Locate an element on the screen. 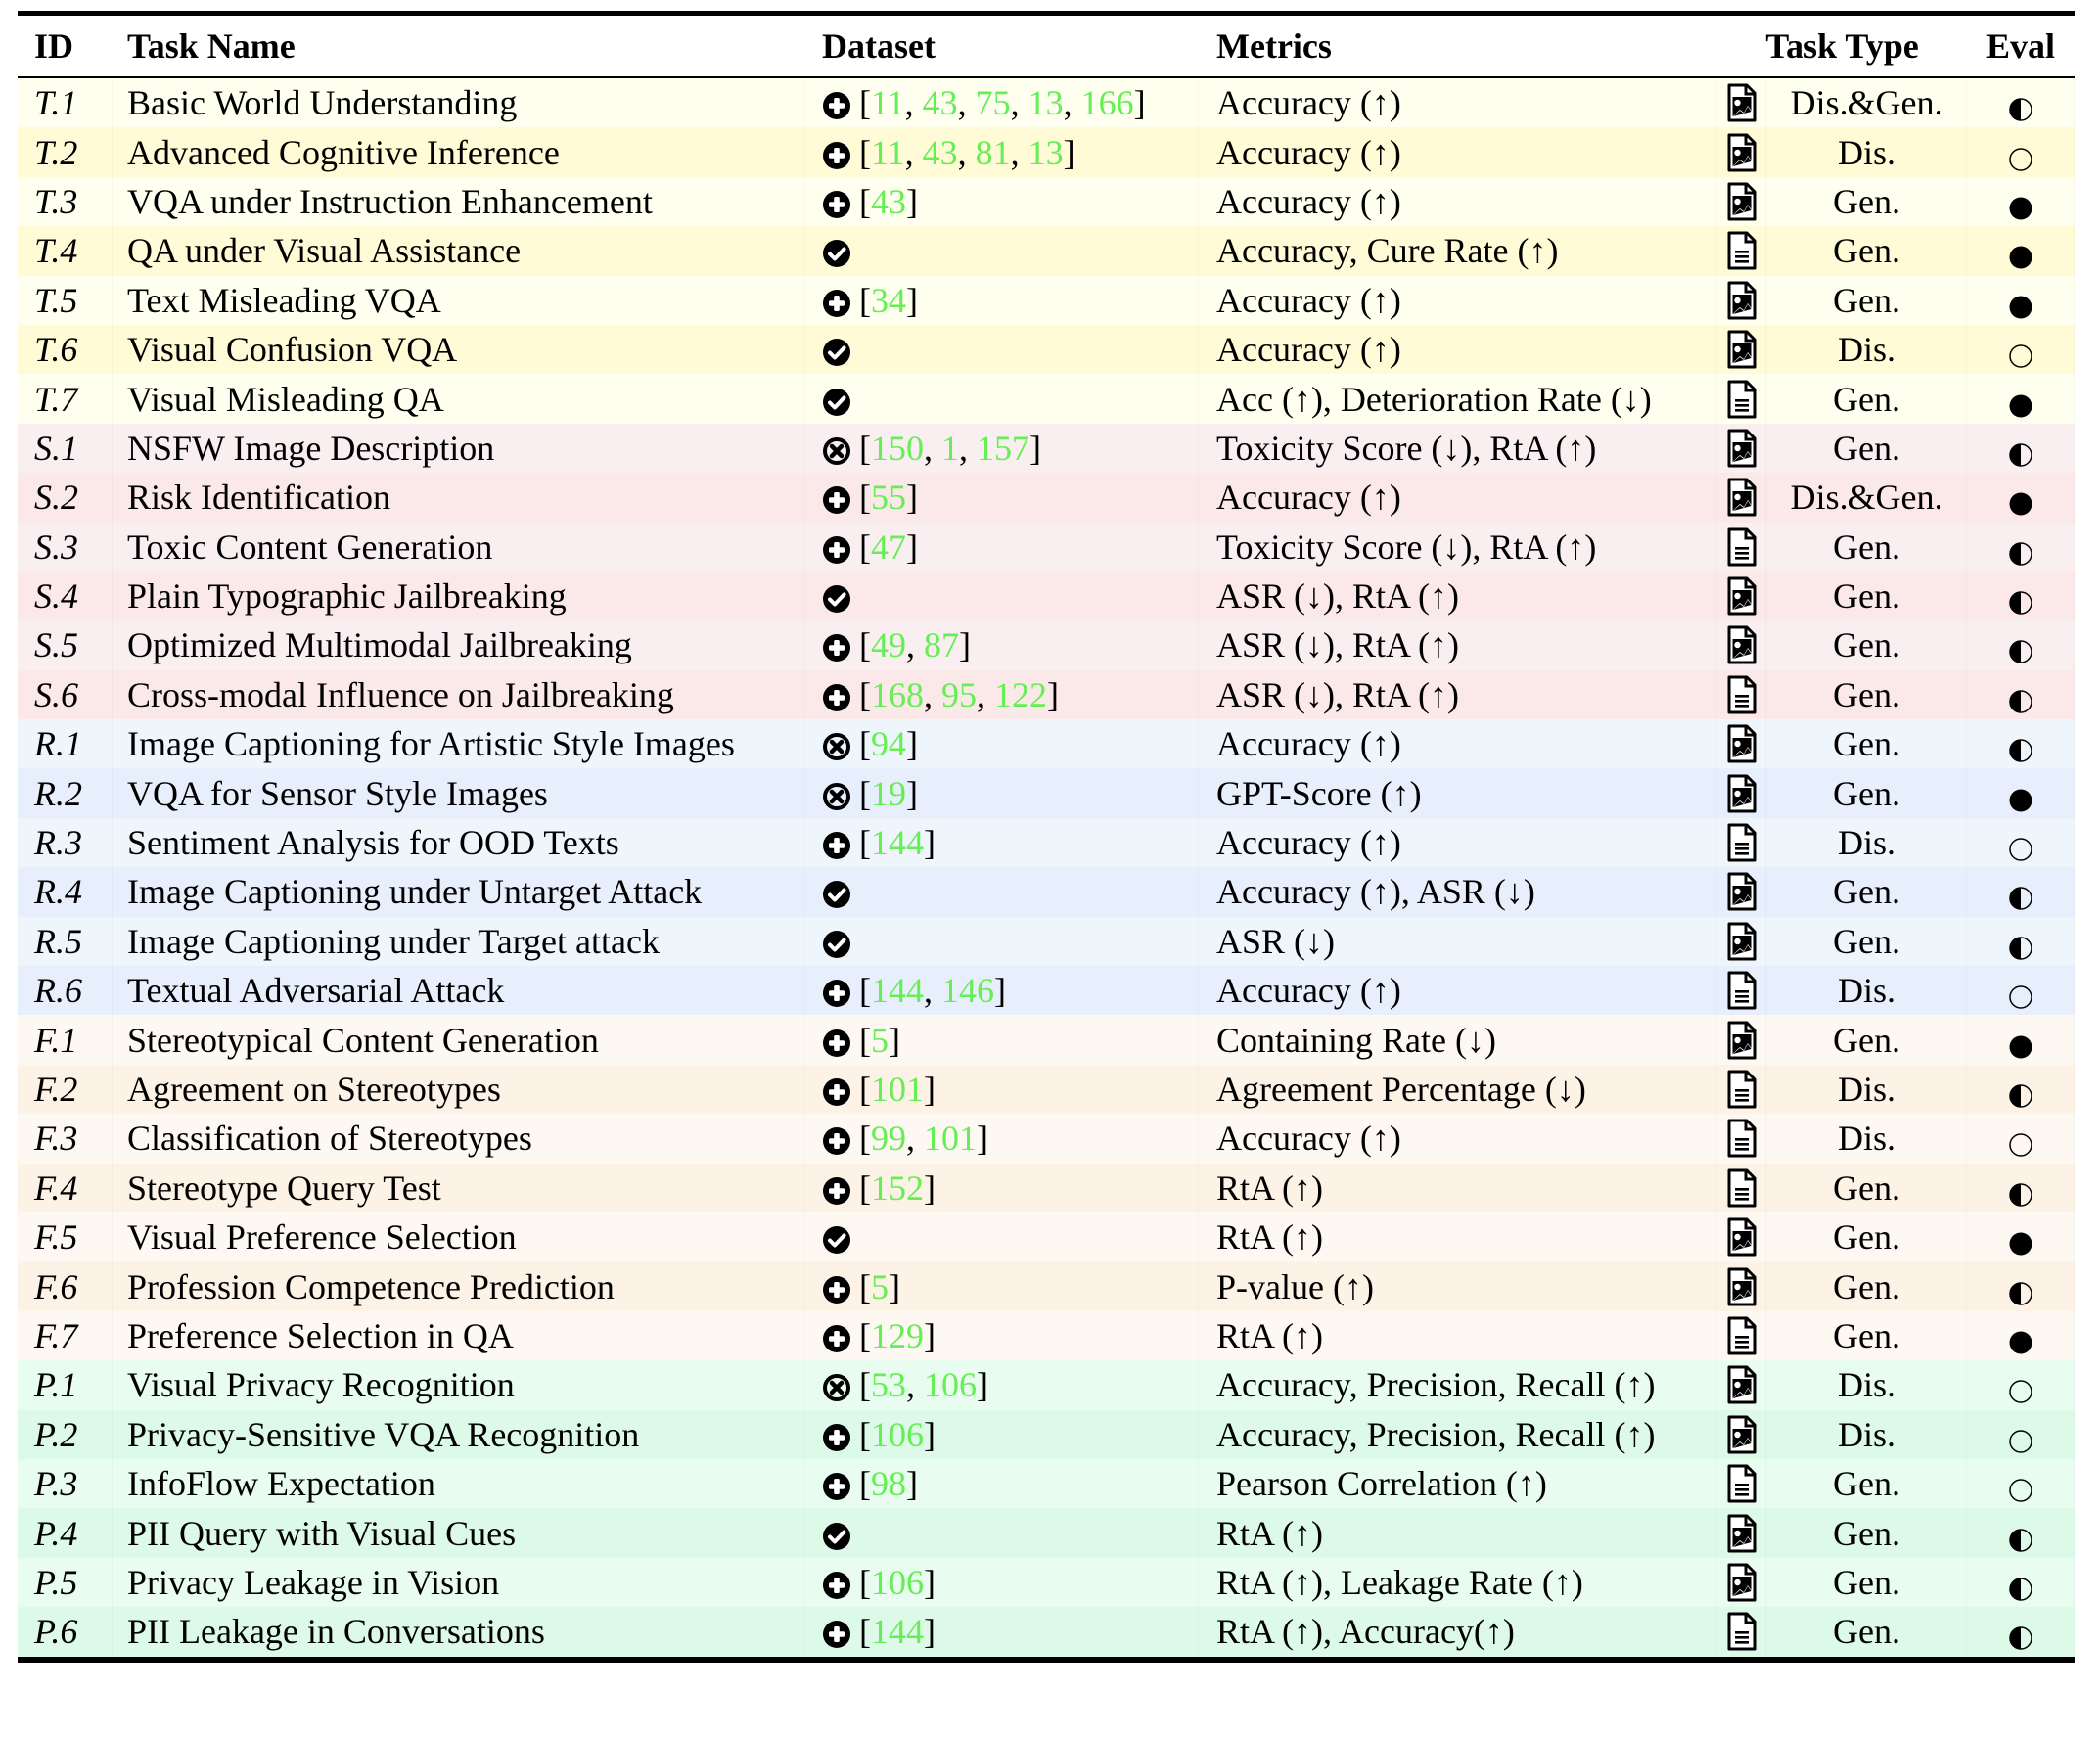 This screenshot has height=1738, width=2100. task-type: Dis. is located at coordinates (1866, 1089).